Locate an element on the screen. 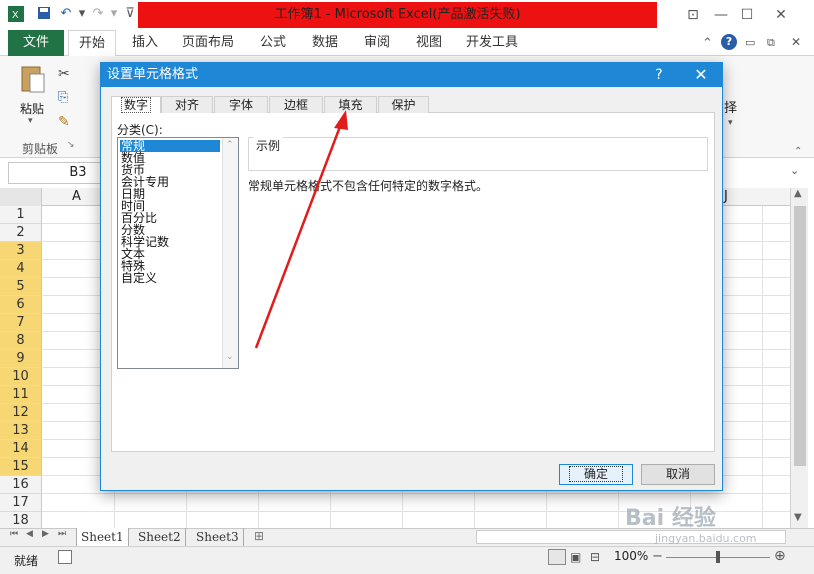  tab-formulas: 公式 is located at coordinates (273, 43).